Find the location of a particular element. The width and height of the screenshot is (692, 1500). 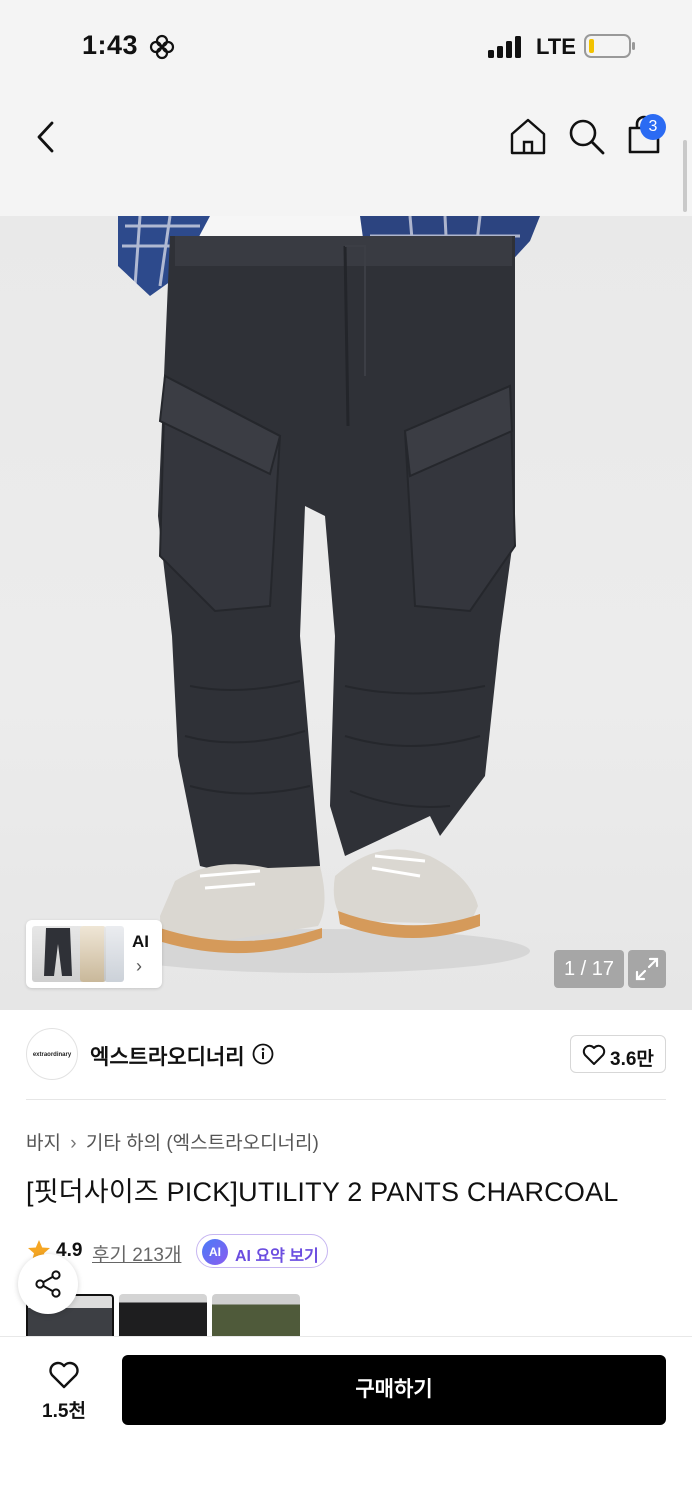

back-icon is located at coordinates (47, 137).